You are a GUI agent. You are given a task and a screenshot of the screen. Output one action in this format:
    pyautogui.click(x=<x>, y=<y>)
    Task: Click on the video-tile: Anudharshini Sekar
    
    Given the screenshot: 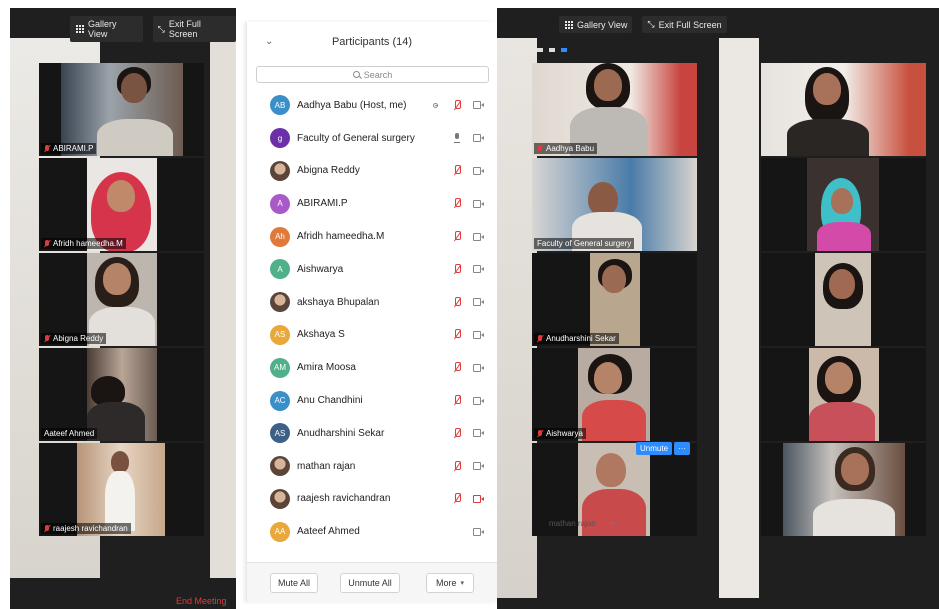 What is the action you would take?
    pyautogui.click(x=614, y=299)
    